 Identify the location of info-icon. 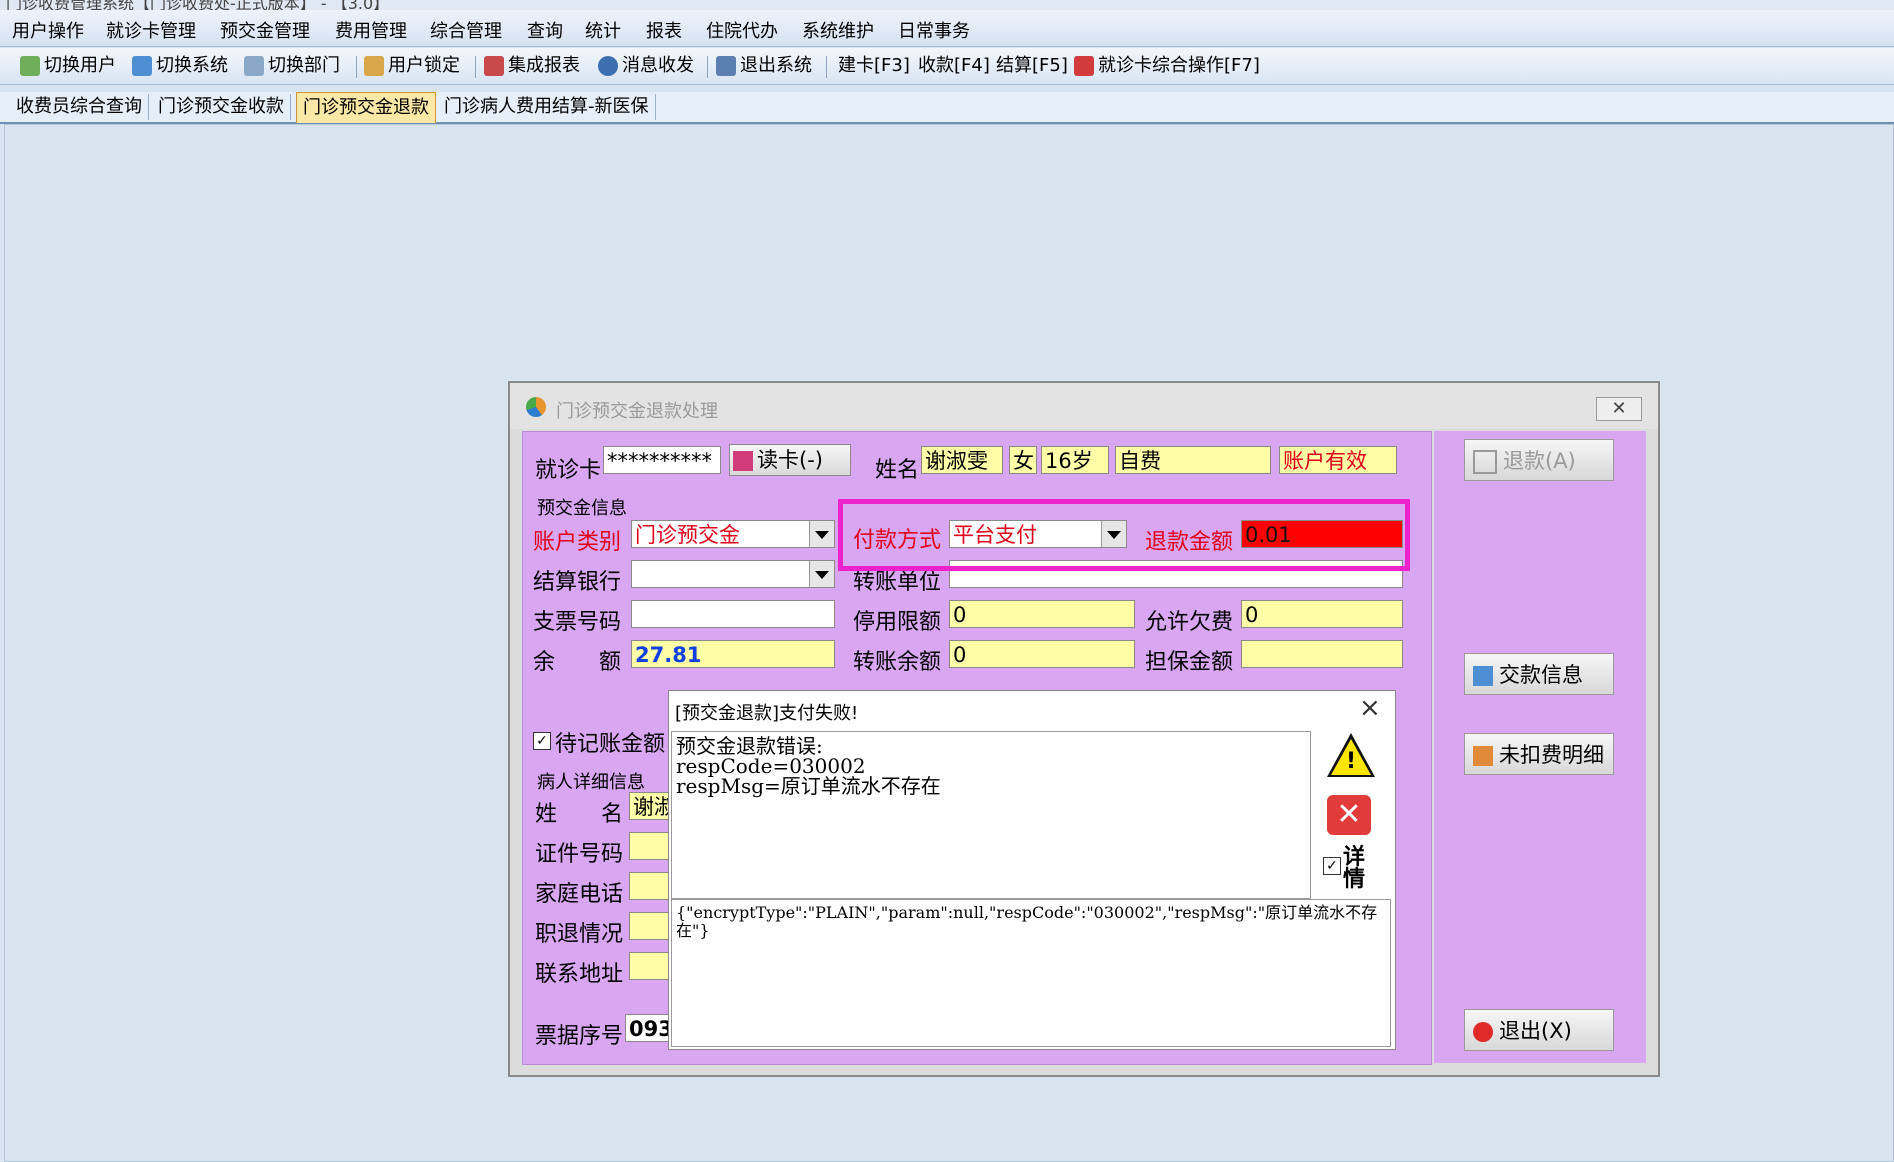
(608, 66).